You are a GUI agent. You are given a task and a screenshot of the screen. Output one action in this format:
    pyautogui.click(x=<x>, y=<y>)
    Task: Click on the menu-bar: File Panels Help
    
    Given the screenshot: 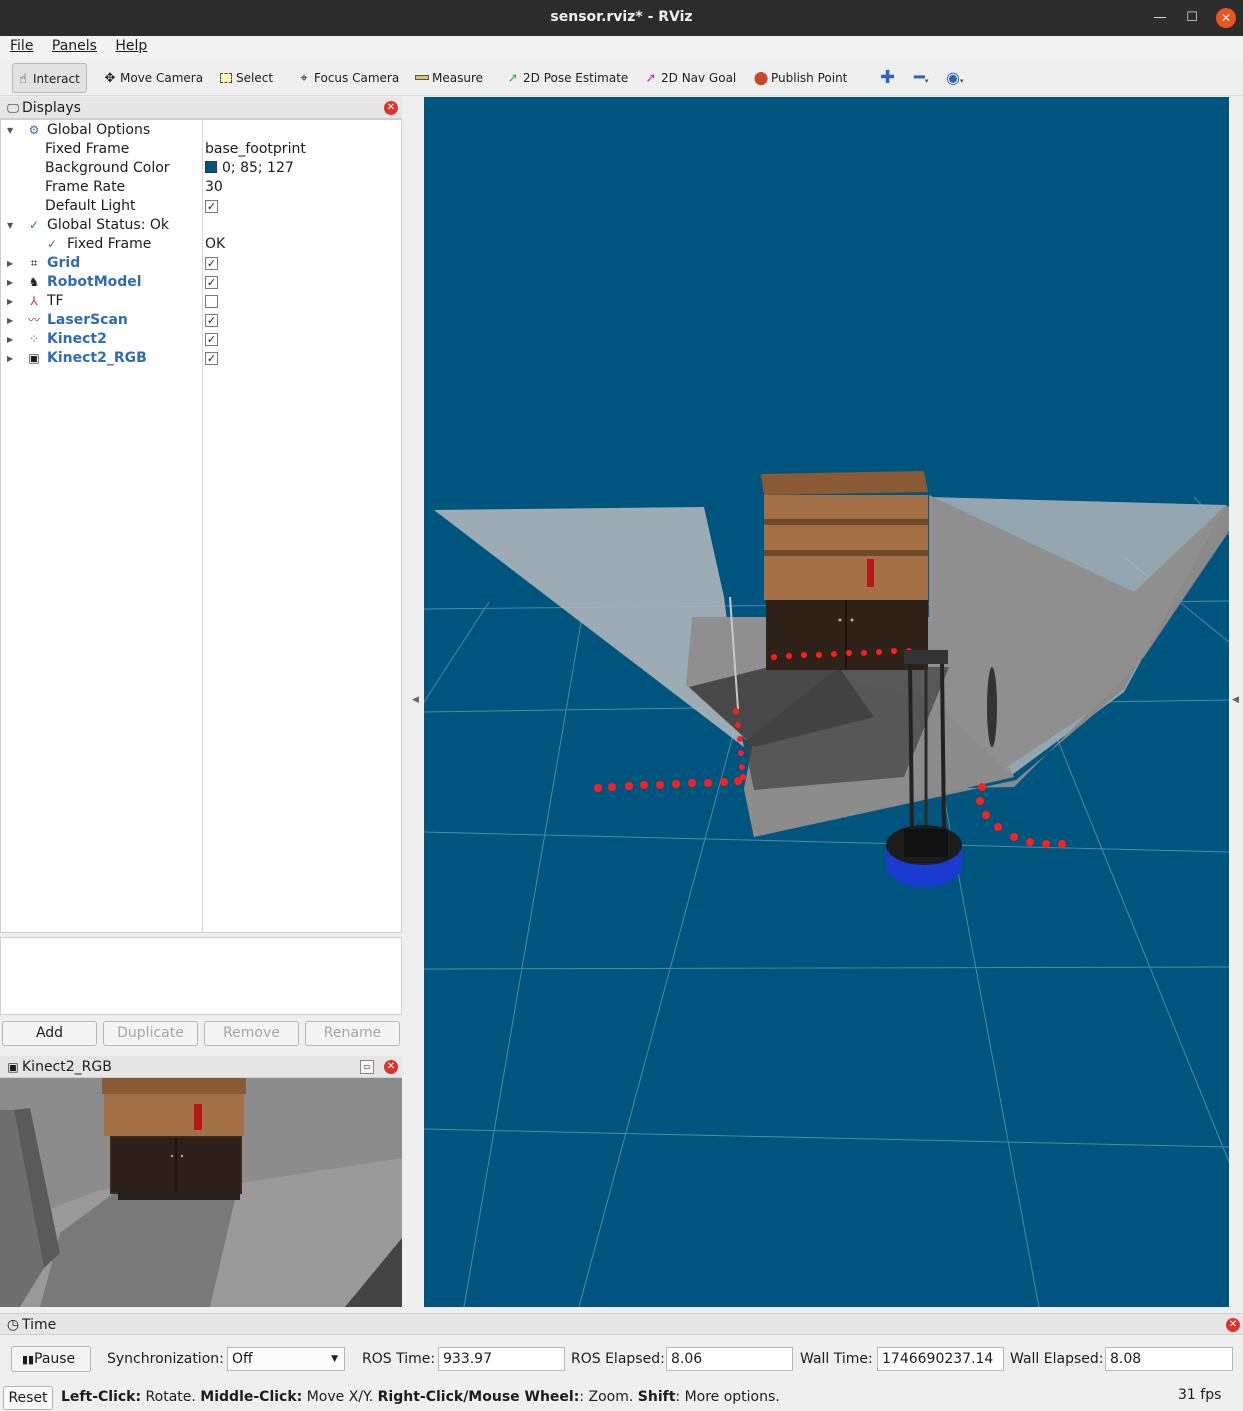 What is the action you would take?
    pyautogui.click(x=621, y=48)
    